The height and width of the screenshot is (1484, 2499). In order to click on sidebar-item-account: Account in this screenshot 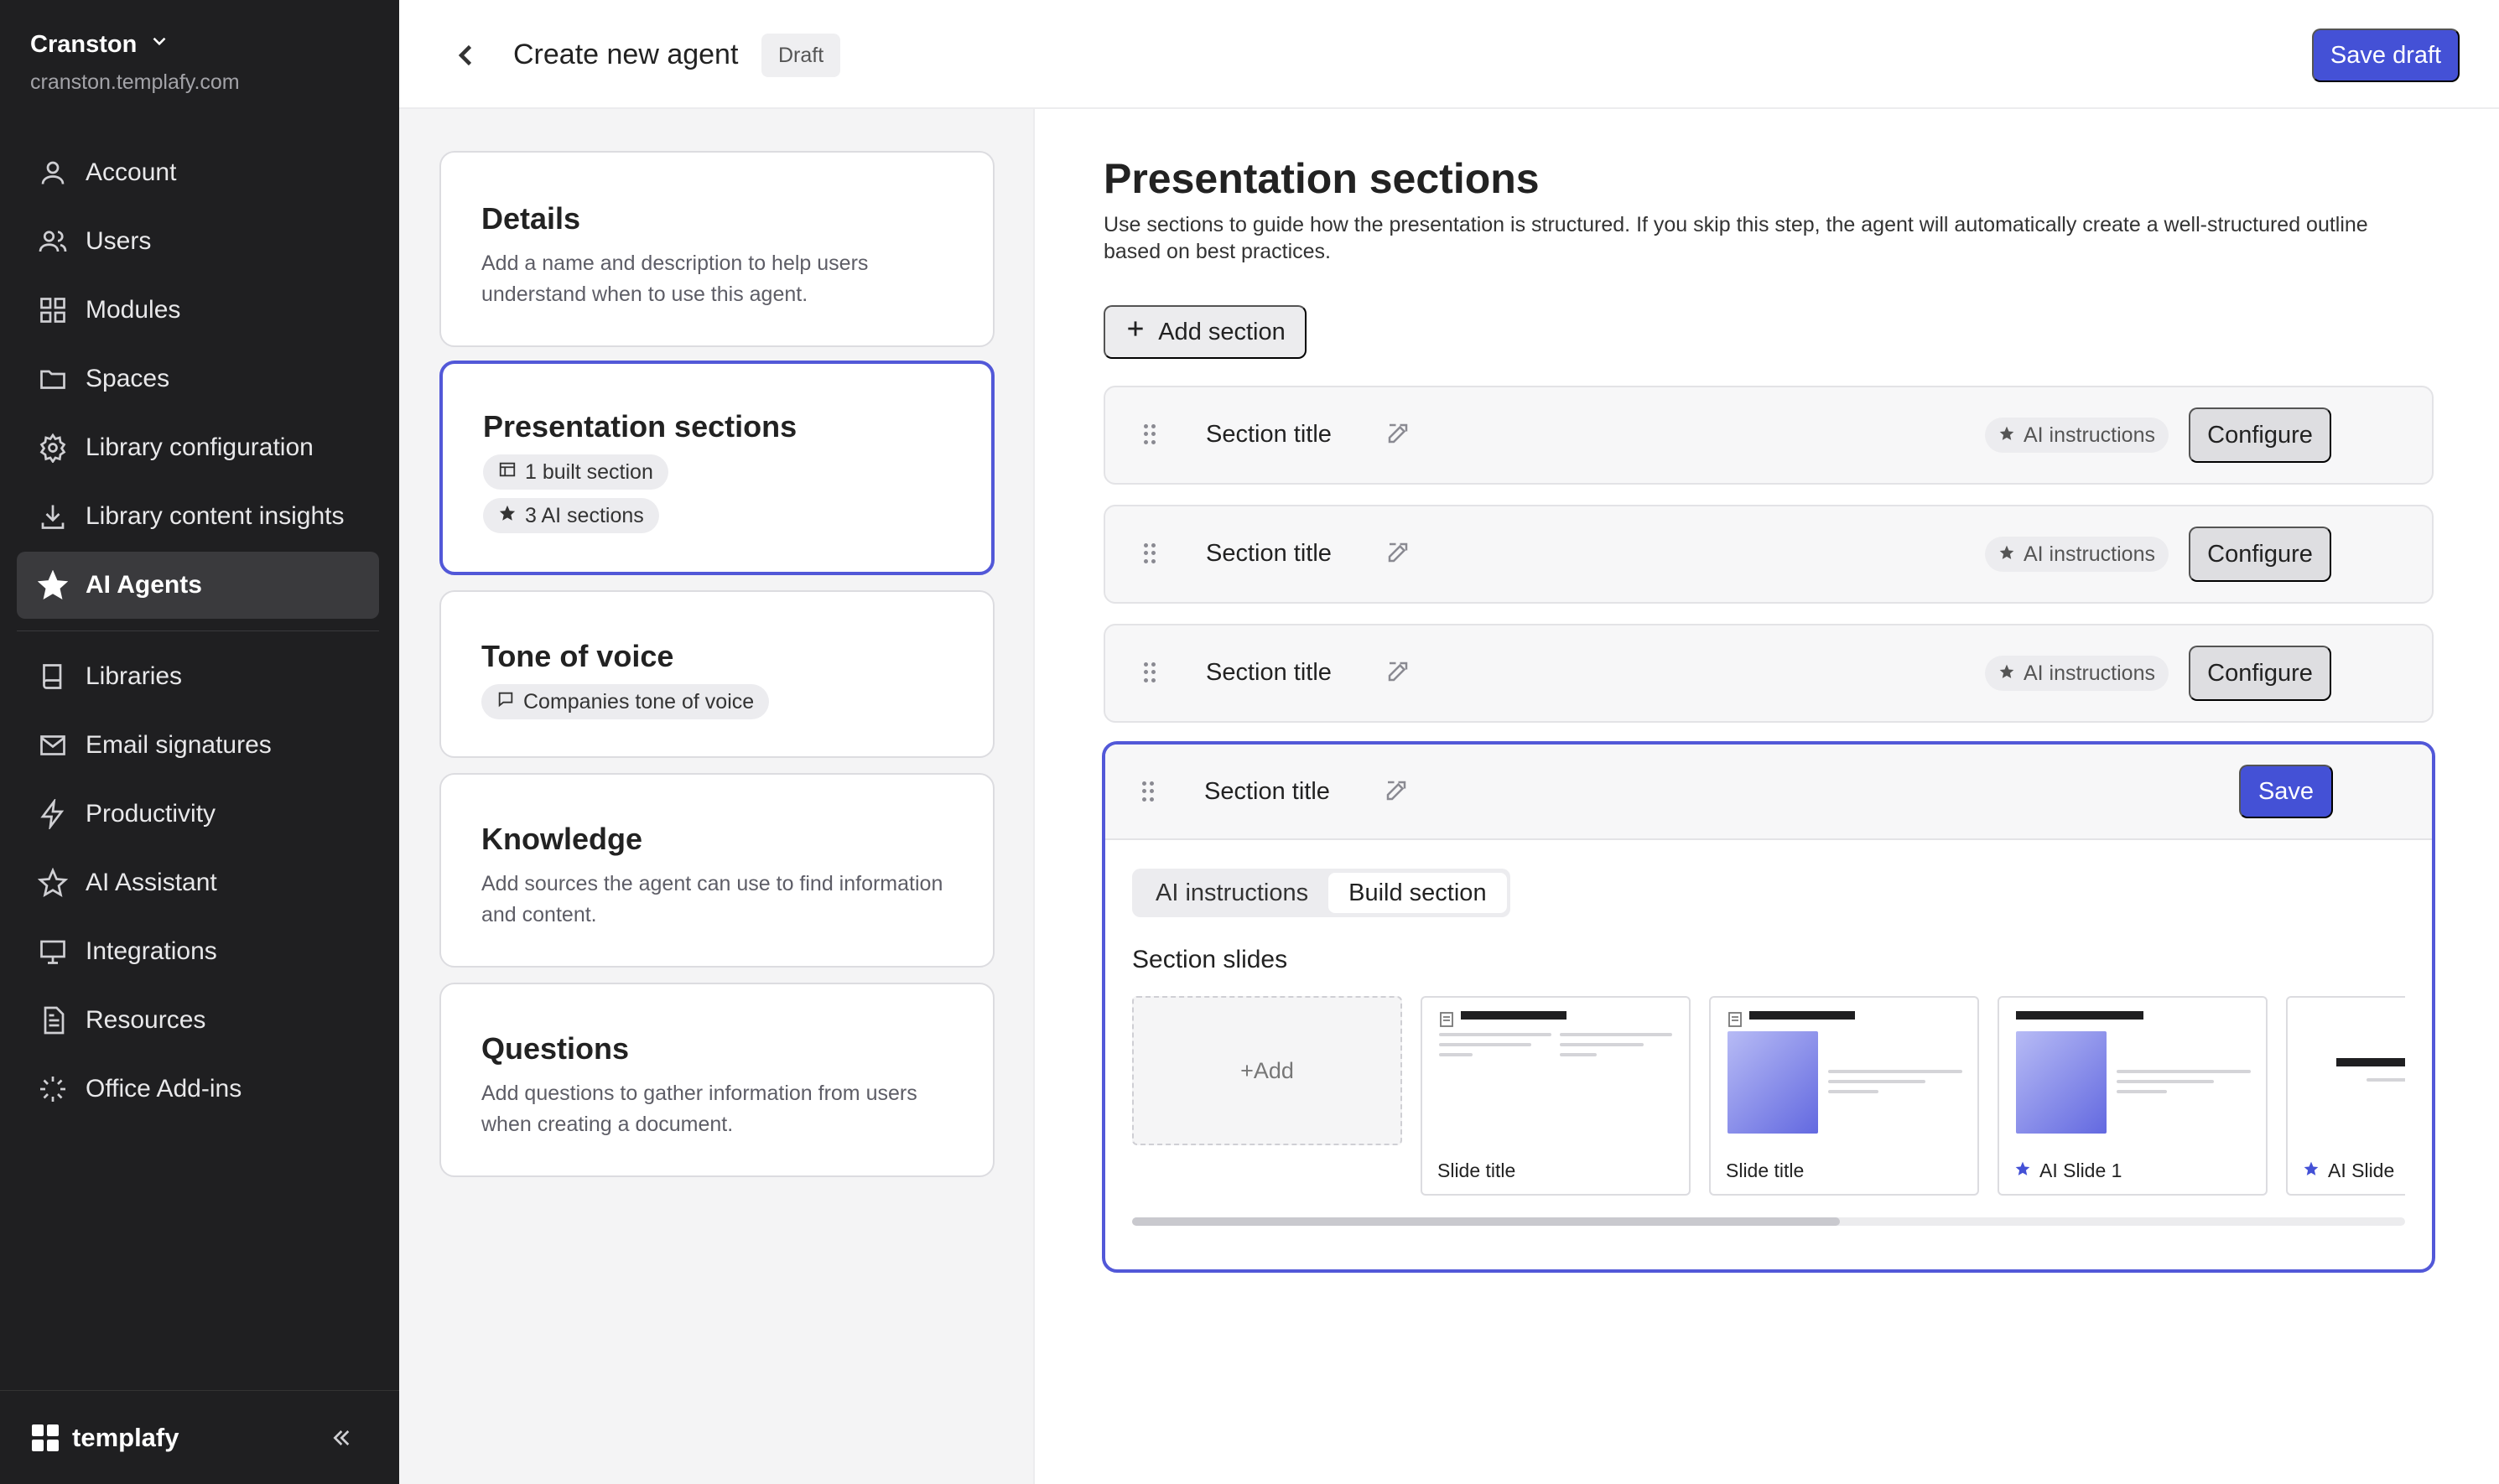, I will do `click(198, 172)`.